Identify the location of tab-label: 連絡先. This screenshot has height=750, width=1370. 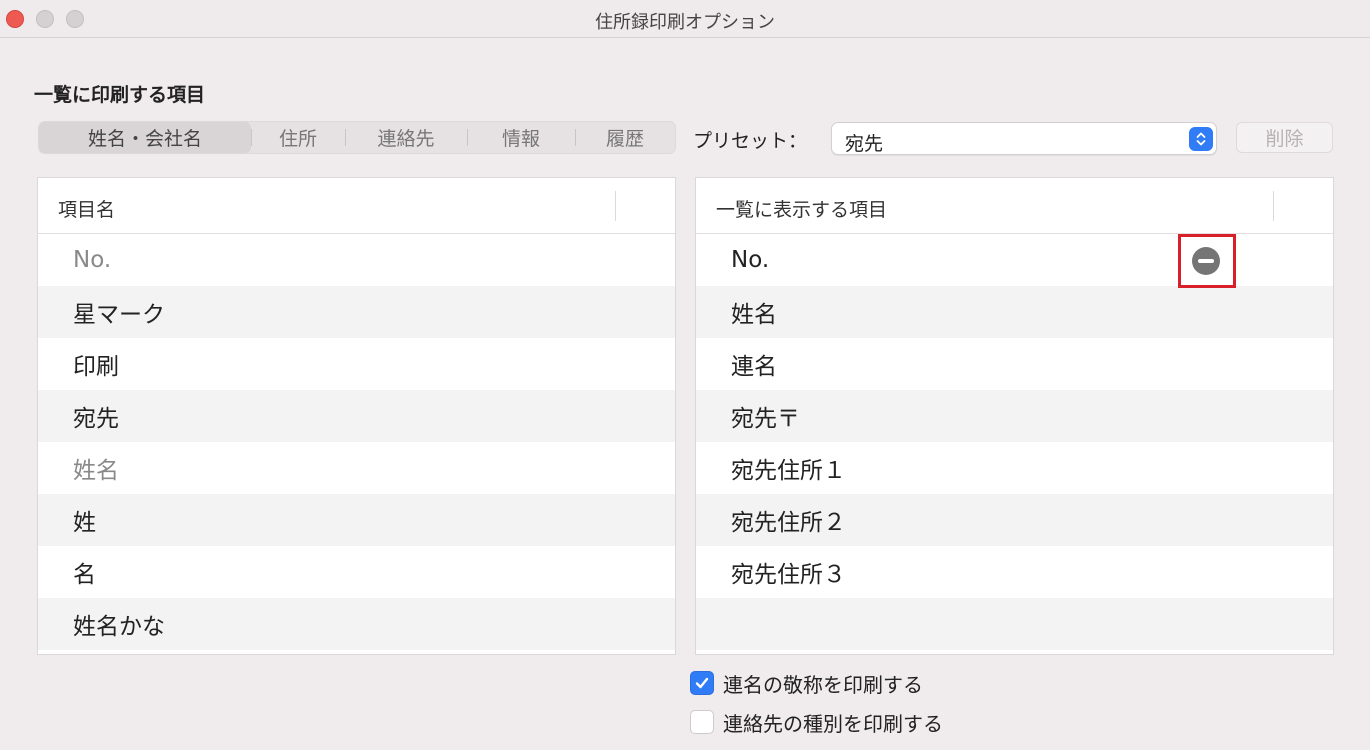
(406, 139).